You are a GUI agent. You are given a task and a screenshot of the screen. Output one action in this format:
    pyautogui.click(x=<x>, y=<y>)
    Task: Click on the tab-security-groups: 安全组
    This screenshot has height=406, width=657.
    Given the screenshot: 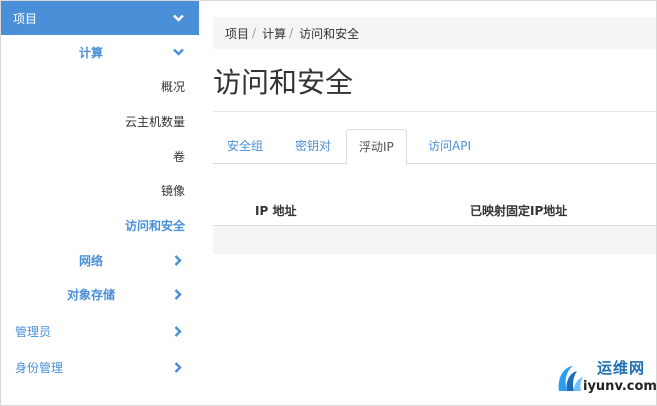 What is the action you would take?
    pyautogui.click(x=245, y=146)
    